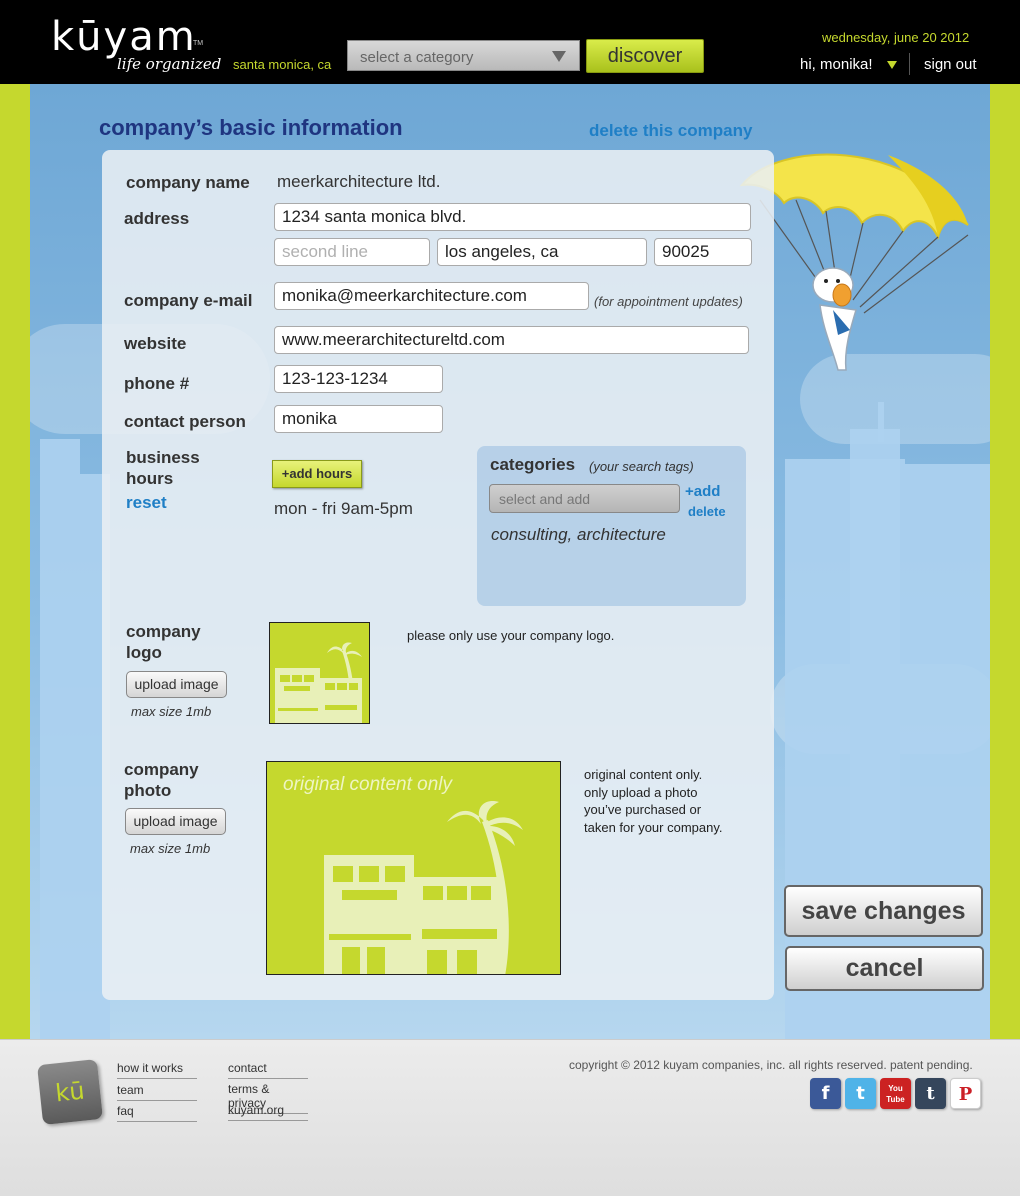 The width and height of the screenshot is (1020, 1196). What do you see at coordinates (268, 1070) in the screenshot?
I see `footer-link-contact: contact` at bounding box center [268, 1070].